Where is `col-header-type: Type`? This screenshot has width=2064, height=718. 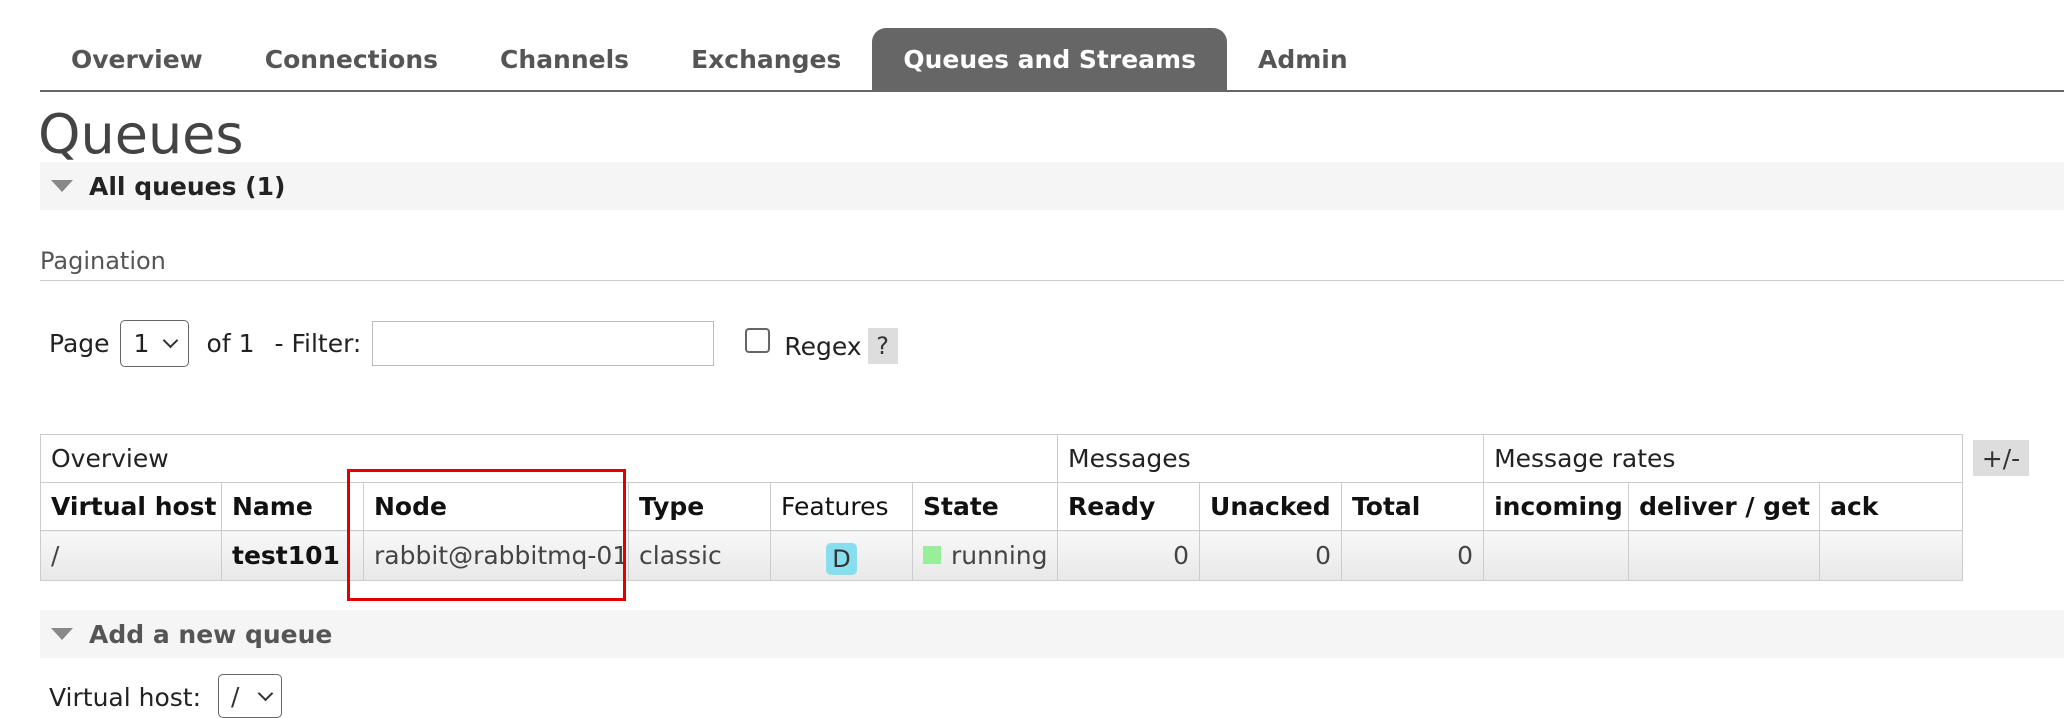
col-header-type: Type is located at coordinates (699, 506).